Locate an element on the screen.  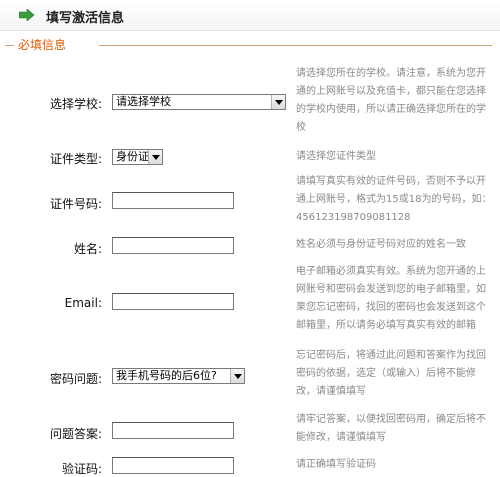
section-legend: 必填信息 is located at coordinates (42, 45).